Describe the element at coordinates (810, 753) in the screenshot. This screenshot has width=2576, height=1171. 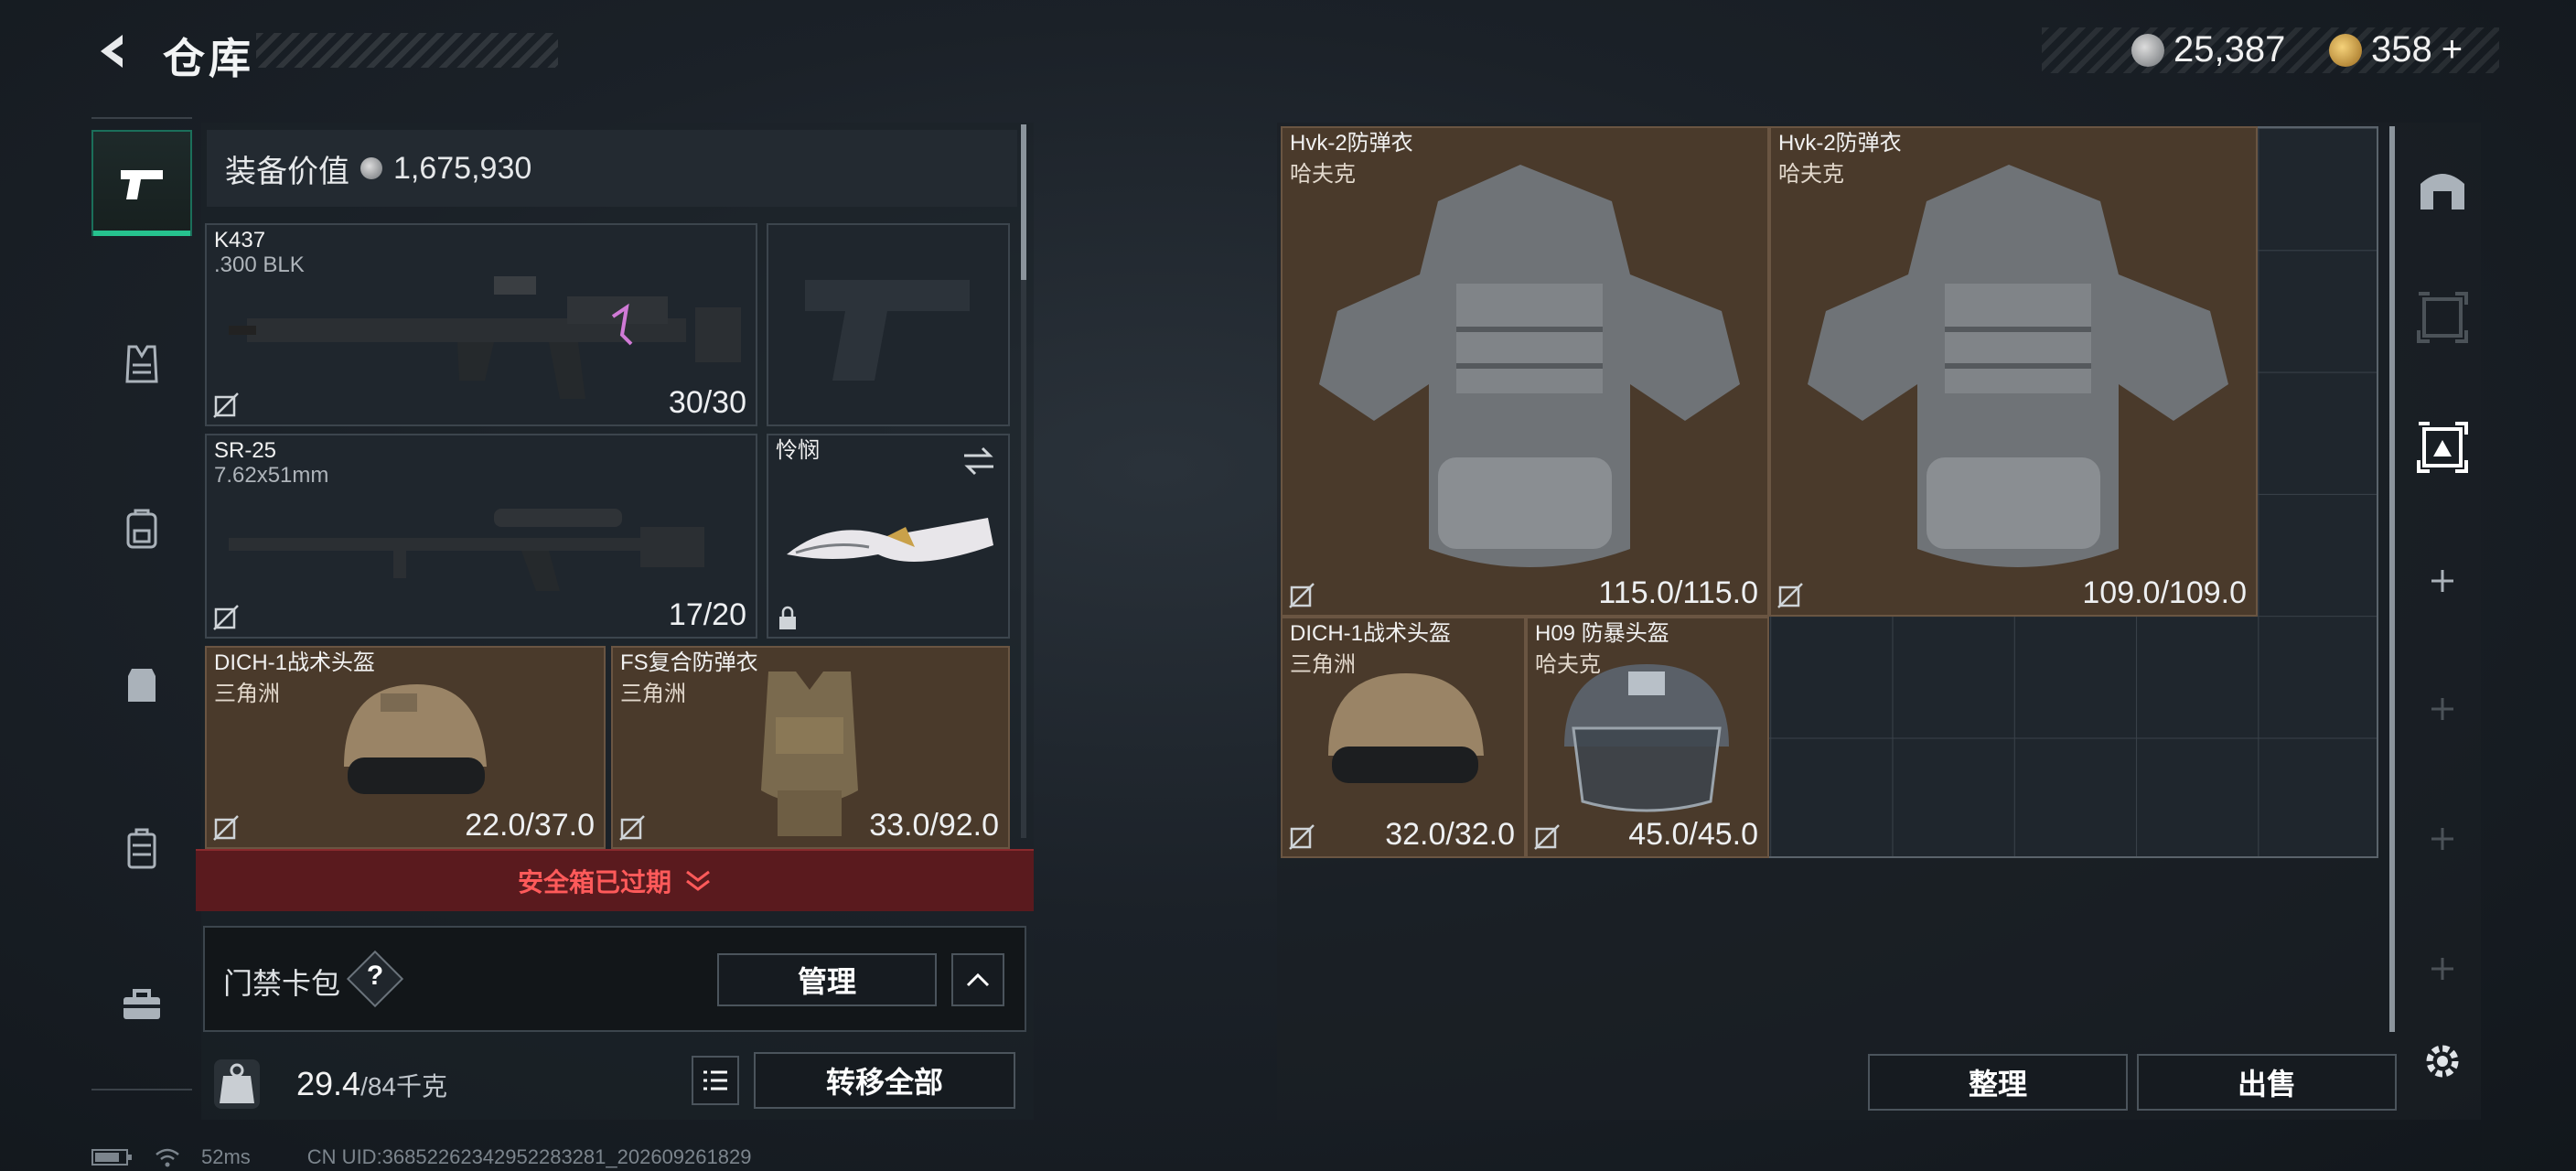
I see `plate-carrier-image` at that location.